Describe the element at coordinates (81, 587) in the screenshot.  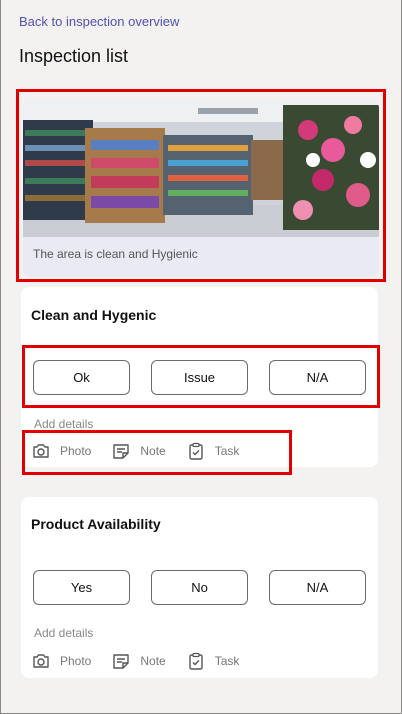
I see `yes-button: Yes` at that location.